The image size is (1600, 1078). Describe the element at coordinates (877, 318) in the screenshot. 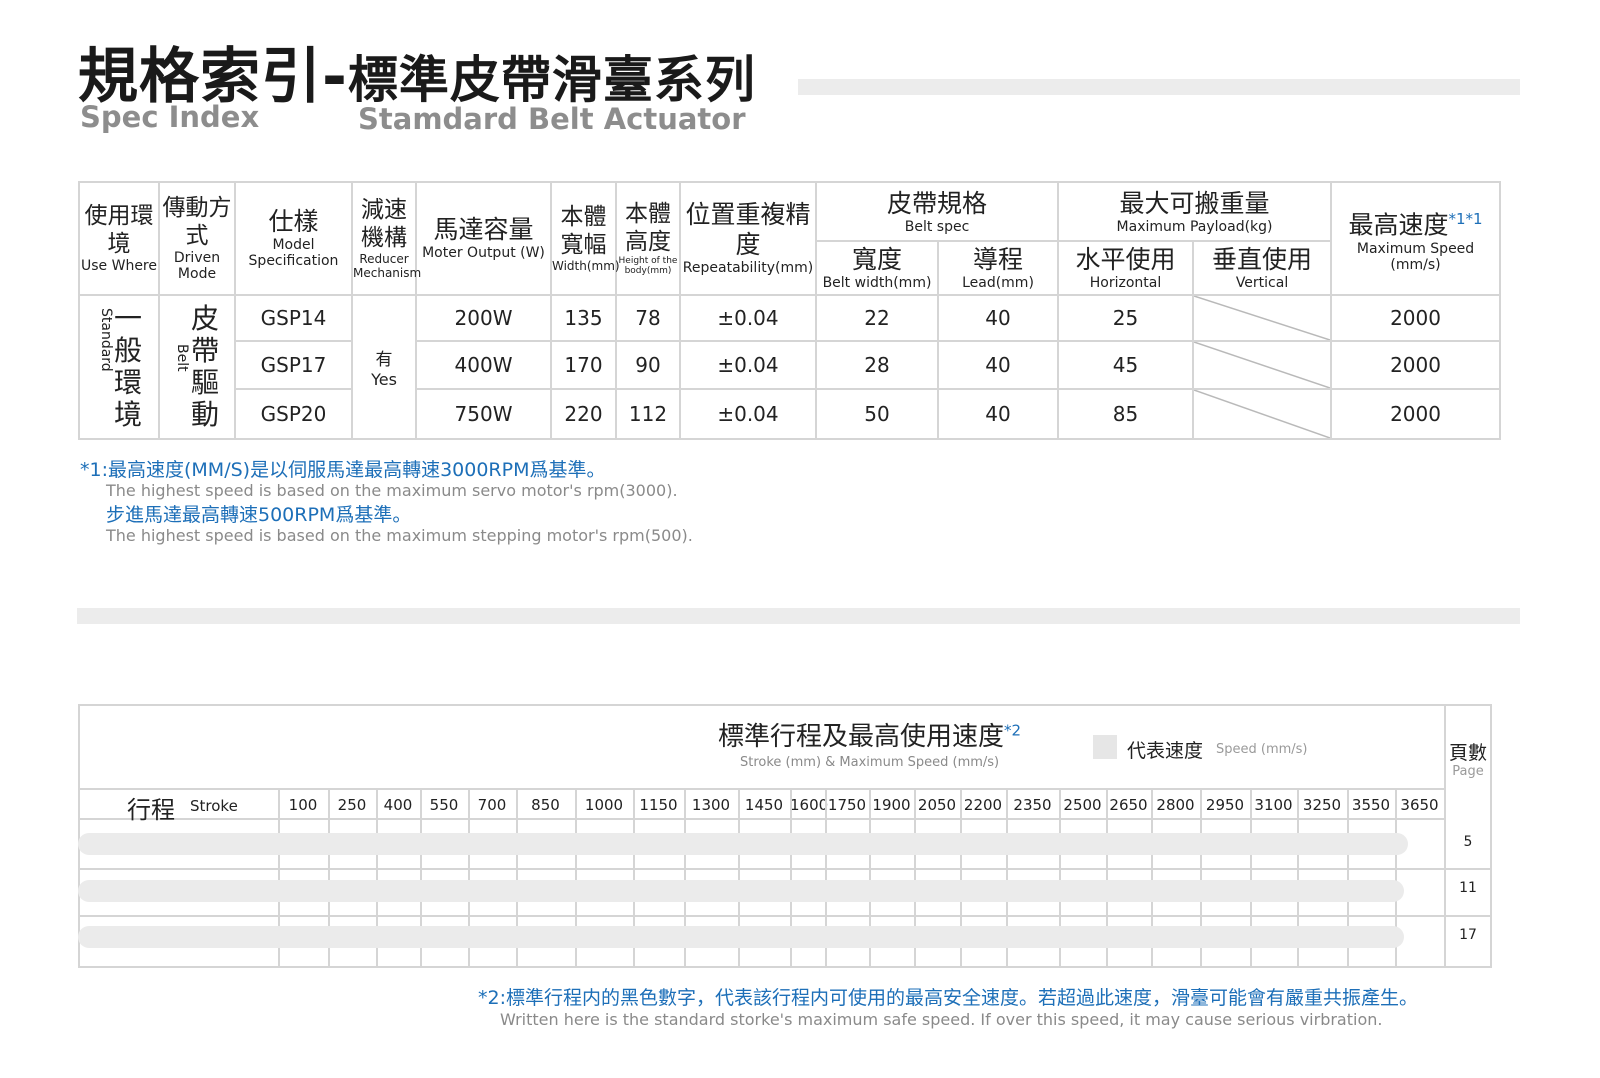

I see `belt-width-cell: 22` at that location.